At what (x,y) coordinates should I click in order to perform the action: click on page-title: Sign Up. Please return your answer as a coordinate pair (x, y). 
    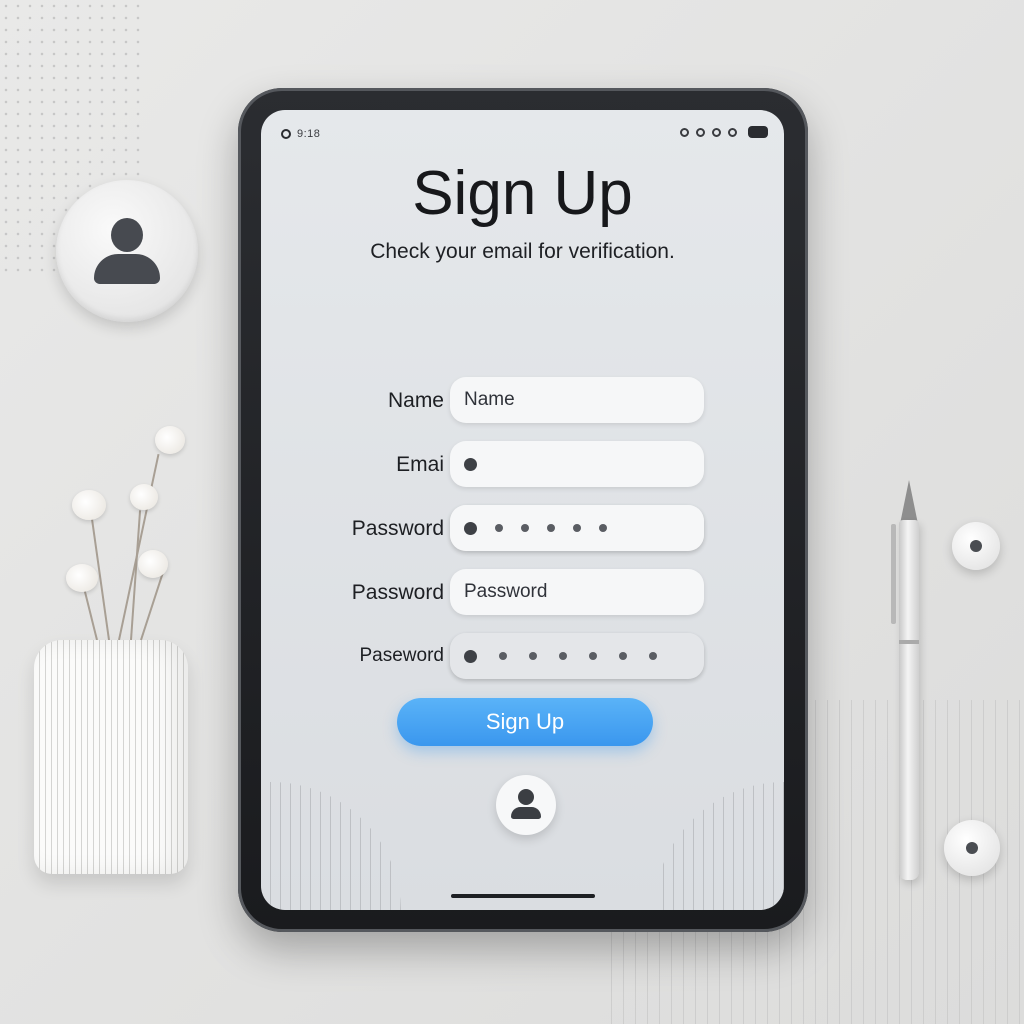
    Looking at the image, I should click on (522, 193).